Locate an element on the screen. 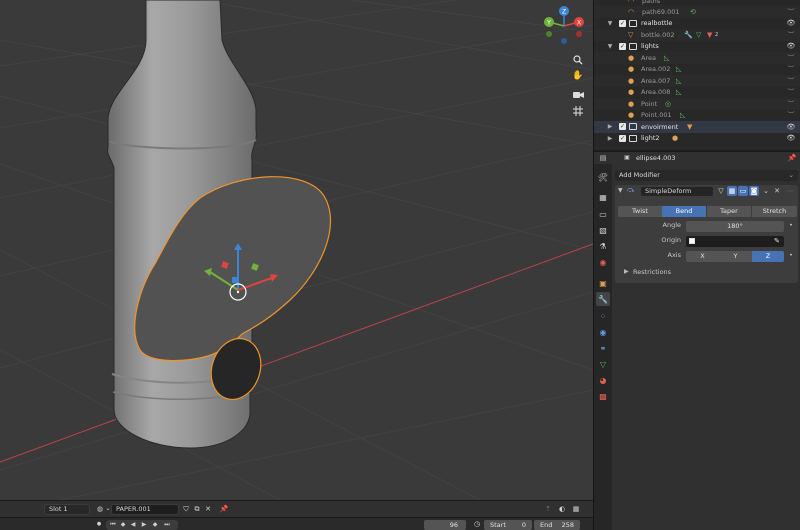 This screenshot has width=800, height=530. output-tab-icon: ▭ is located at coordinates (603, 214).